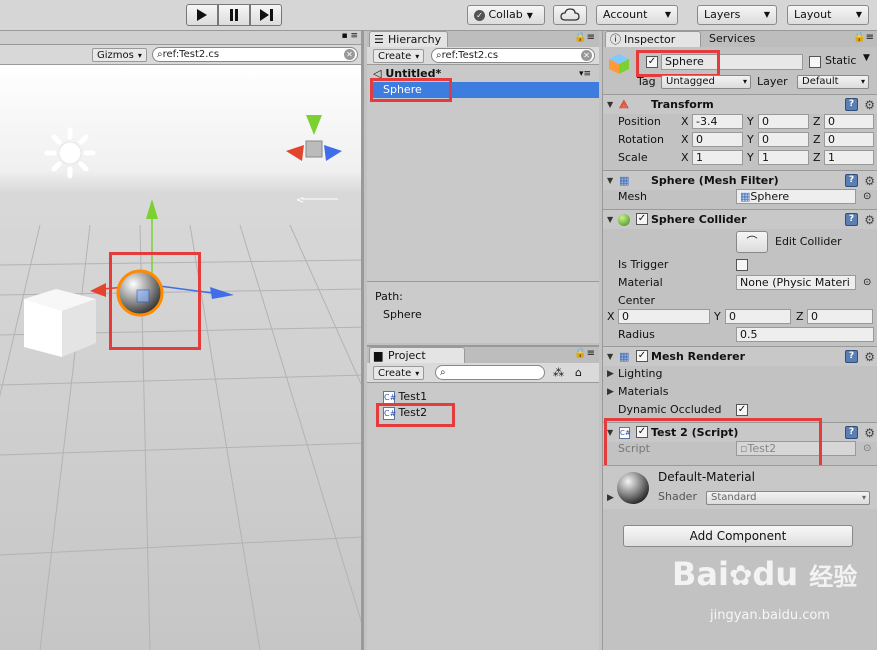  I want to click on account-dropdown: Account ▼, so click(637, 15).